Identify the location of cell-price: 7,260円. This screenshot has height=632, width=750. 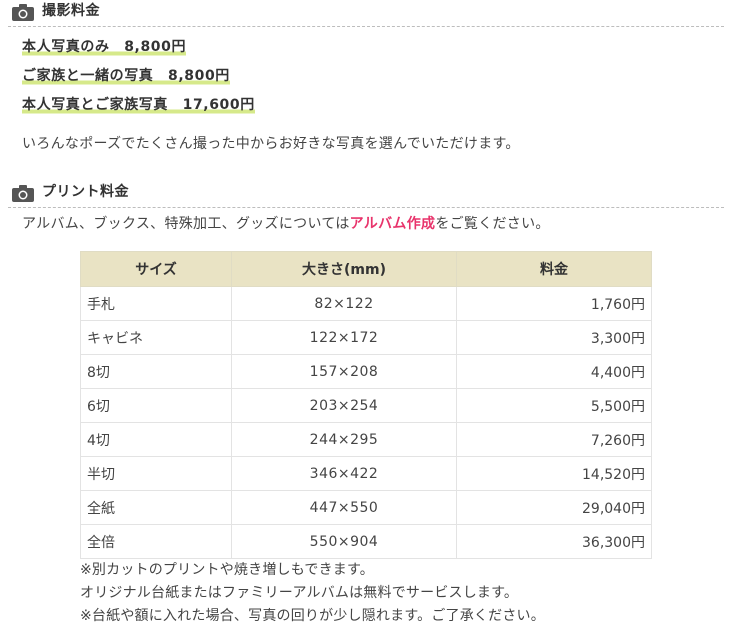
(554, 439).